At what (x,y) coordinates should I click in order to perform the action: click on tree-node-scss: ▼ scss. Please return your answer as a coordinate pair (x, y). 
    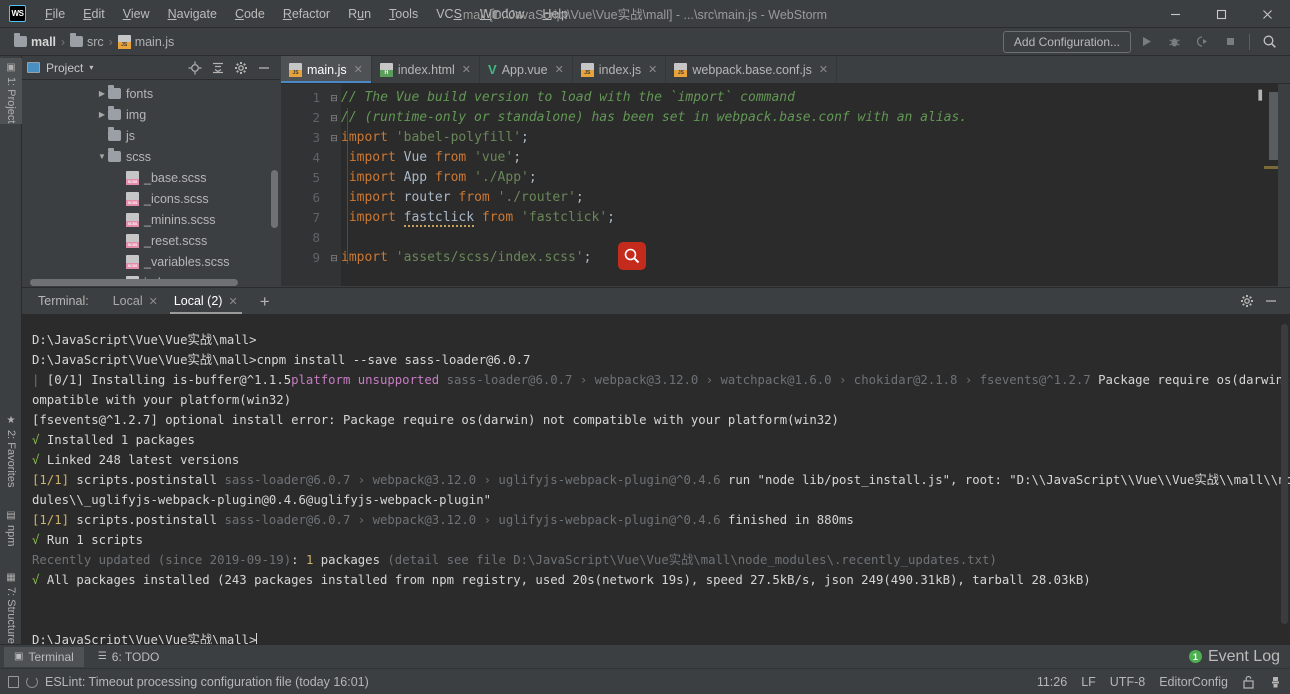
    Looking at the image, I should click on (151, 156).